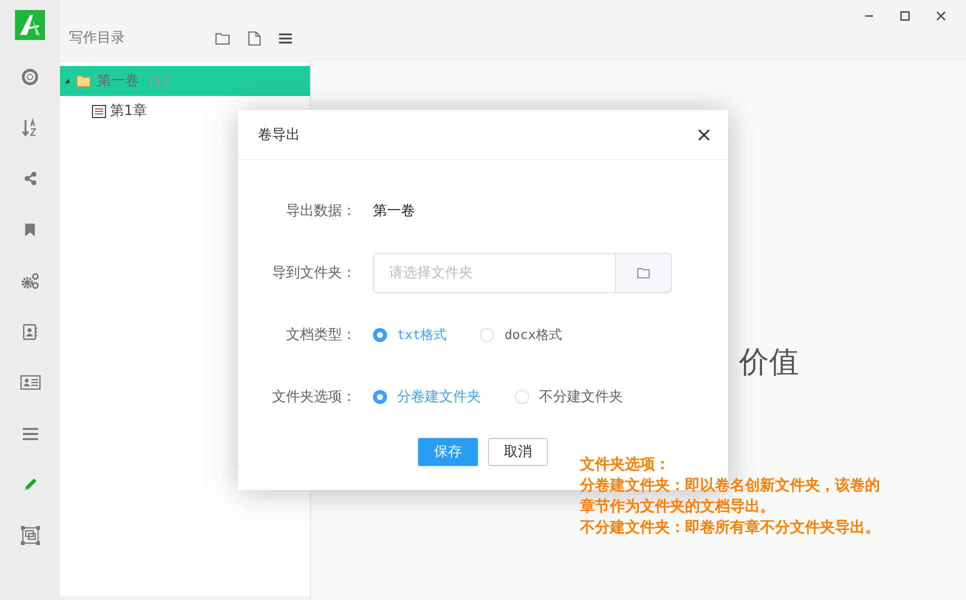 The image size is (966, 600). Describe the element at coordinates (30, 281) in the screenshot. I see `gears-icon` at that location.